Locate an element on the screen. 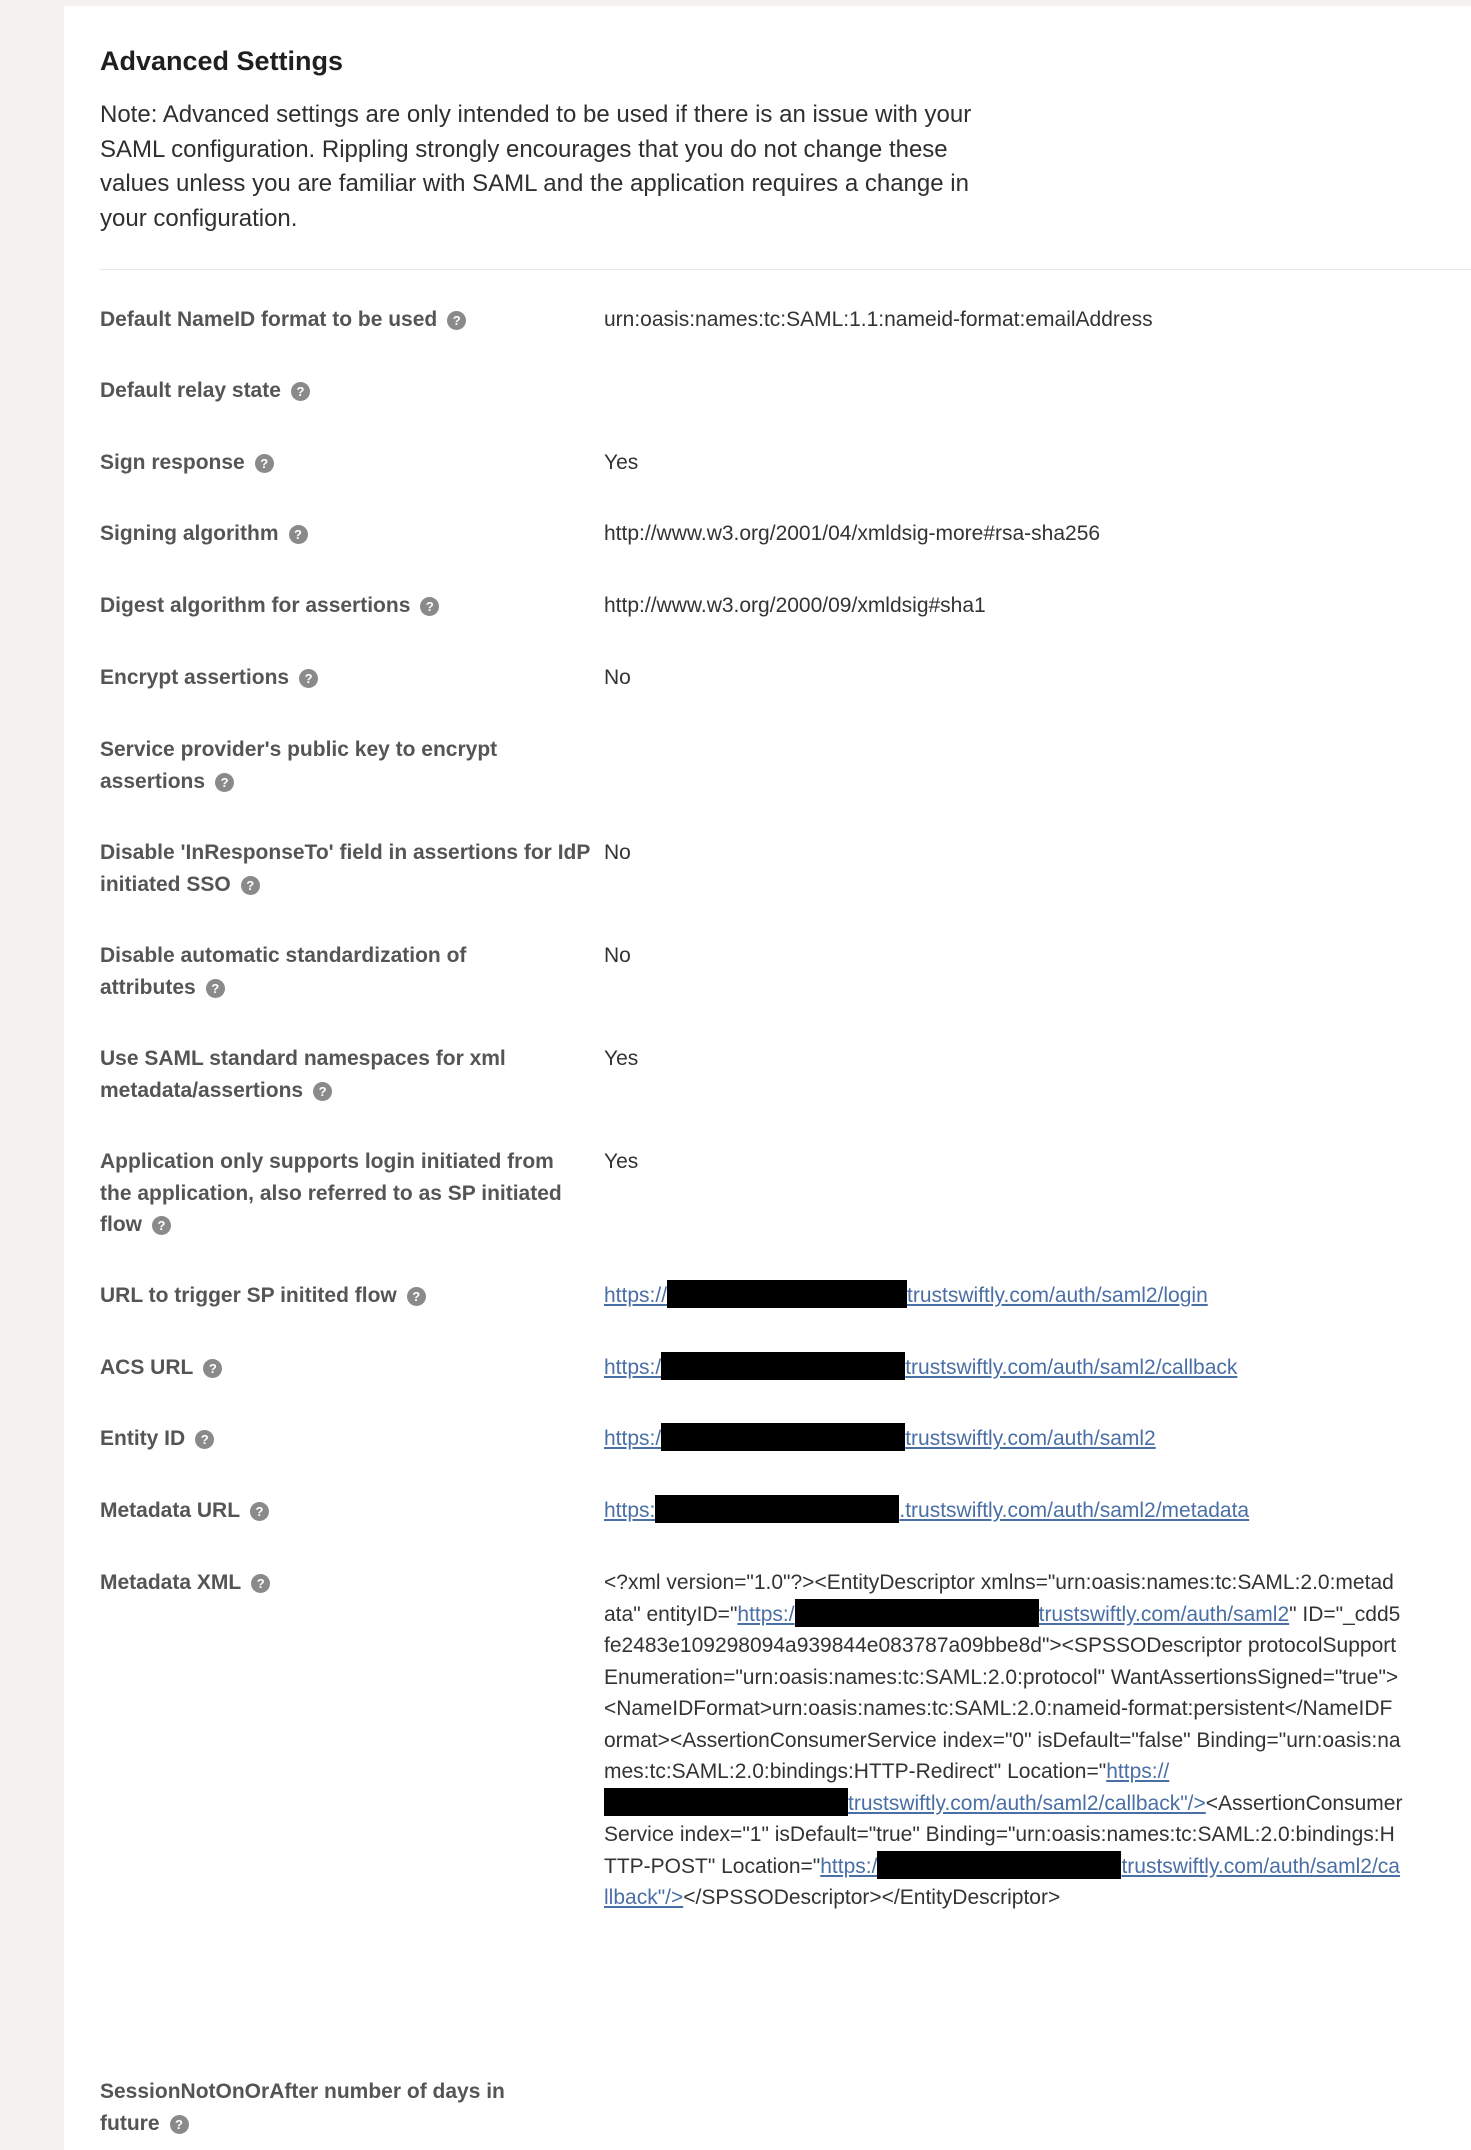 The height and width of the screenshot is (2150, 1471). setting-label: Default NameID format to be used? is located at coordinates (345, 320).